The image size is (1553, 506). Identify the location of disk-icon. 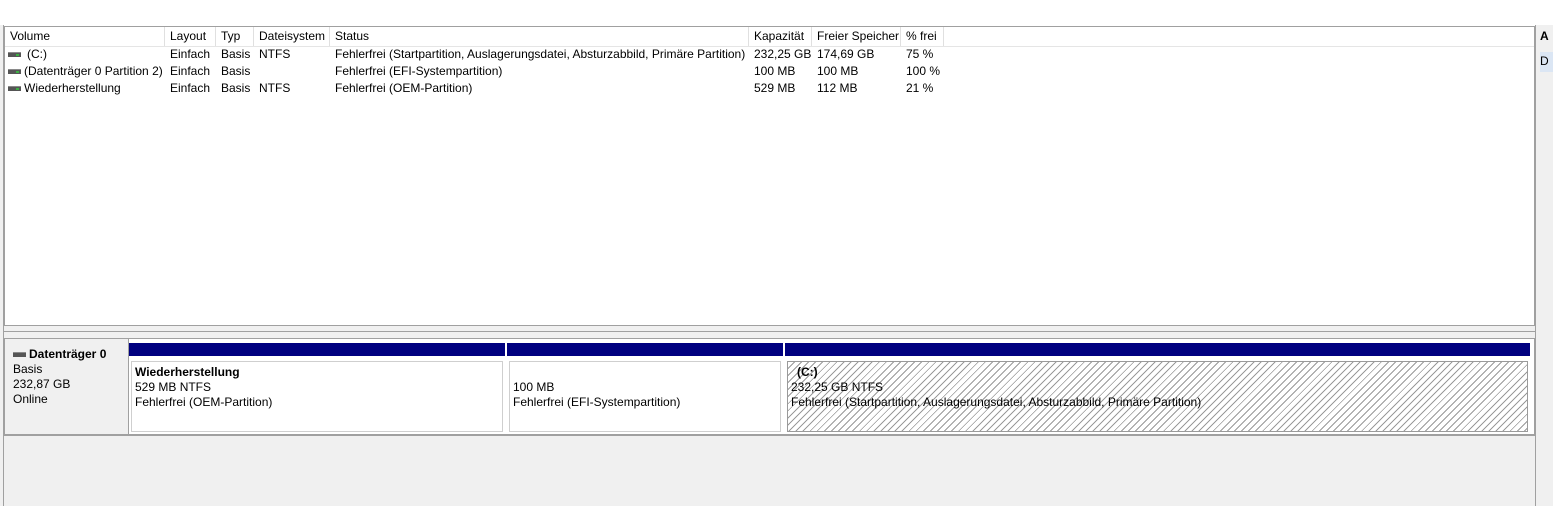
(19, 354).